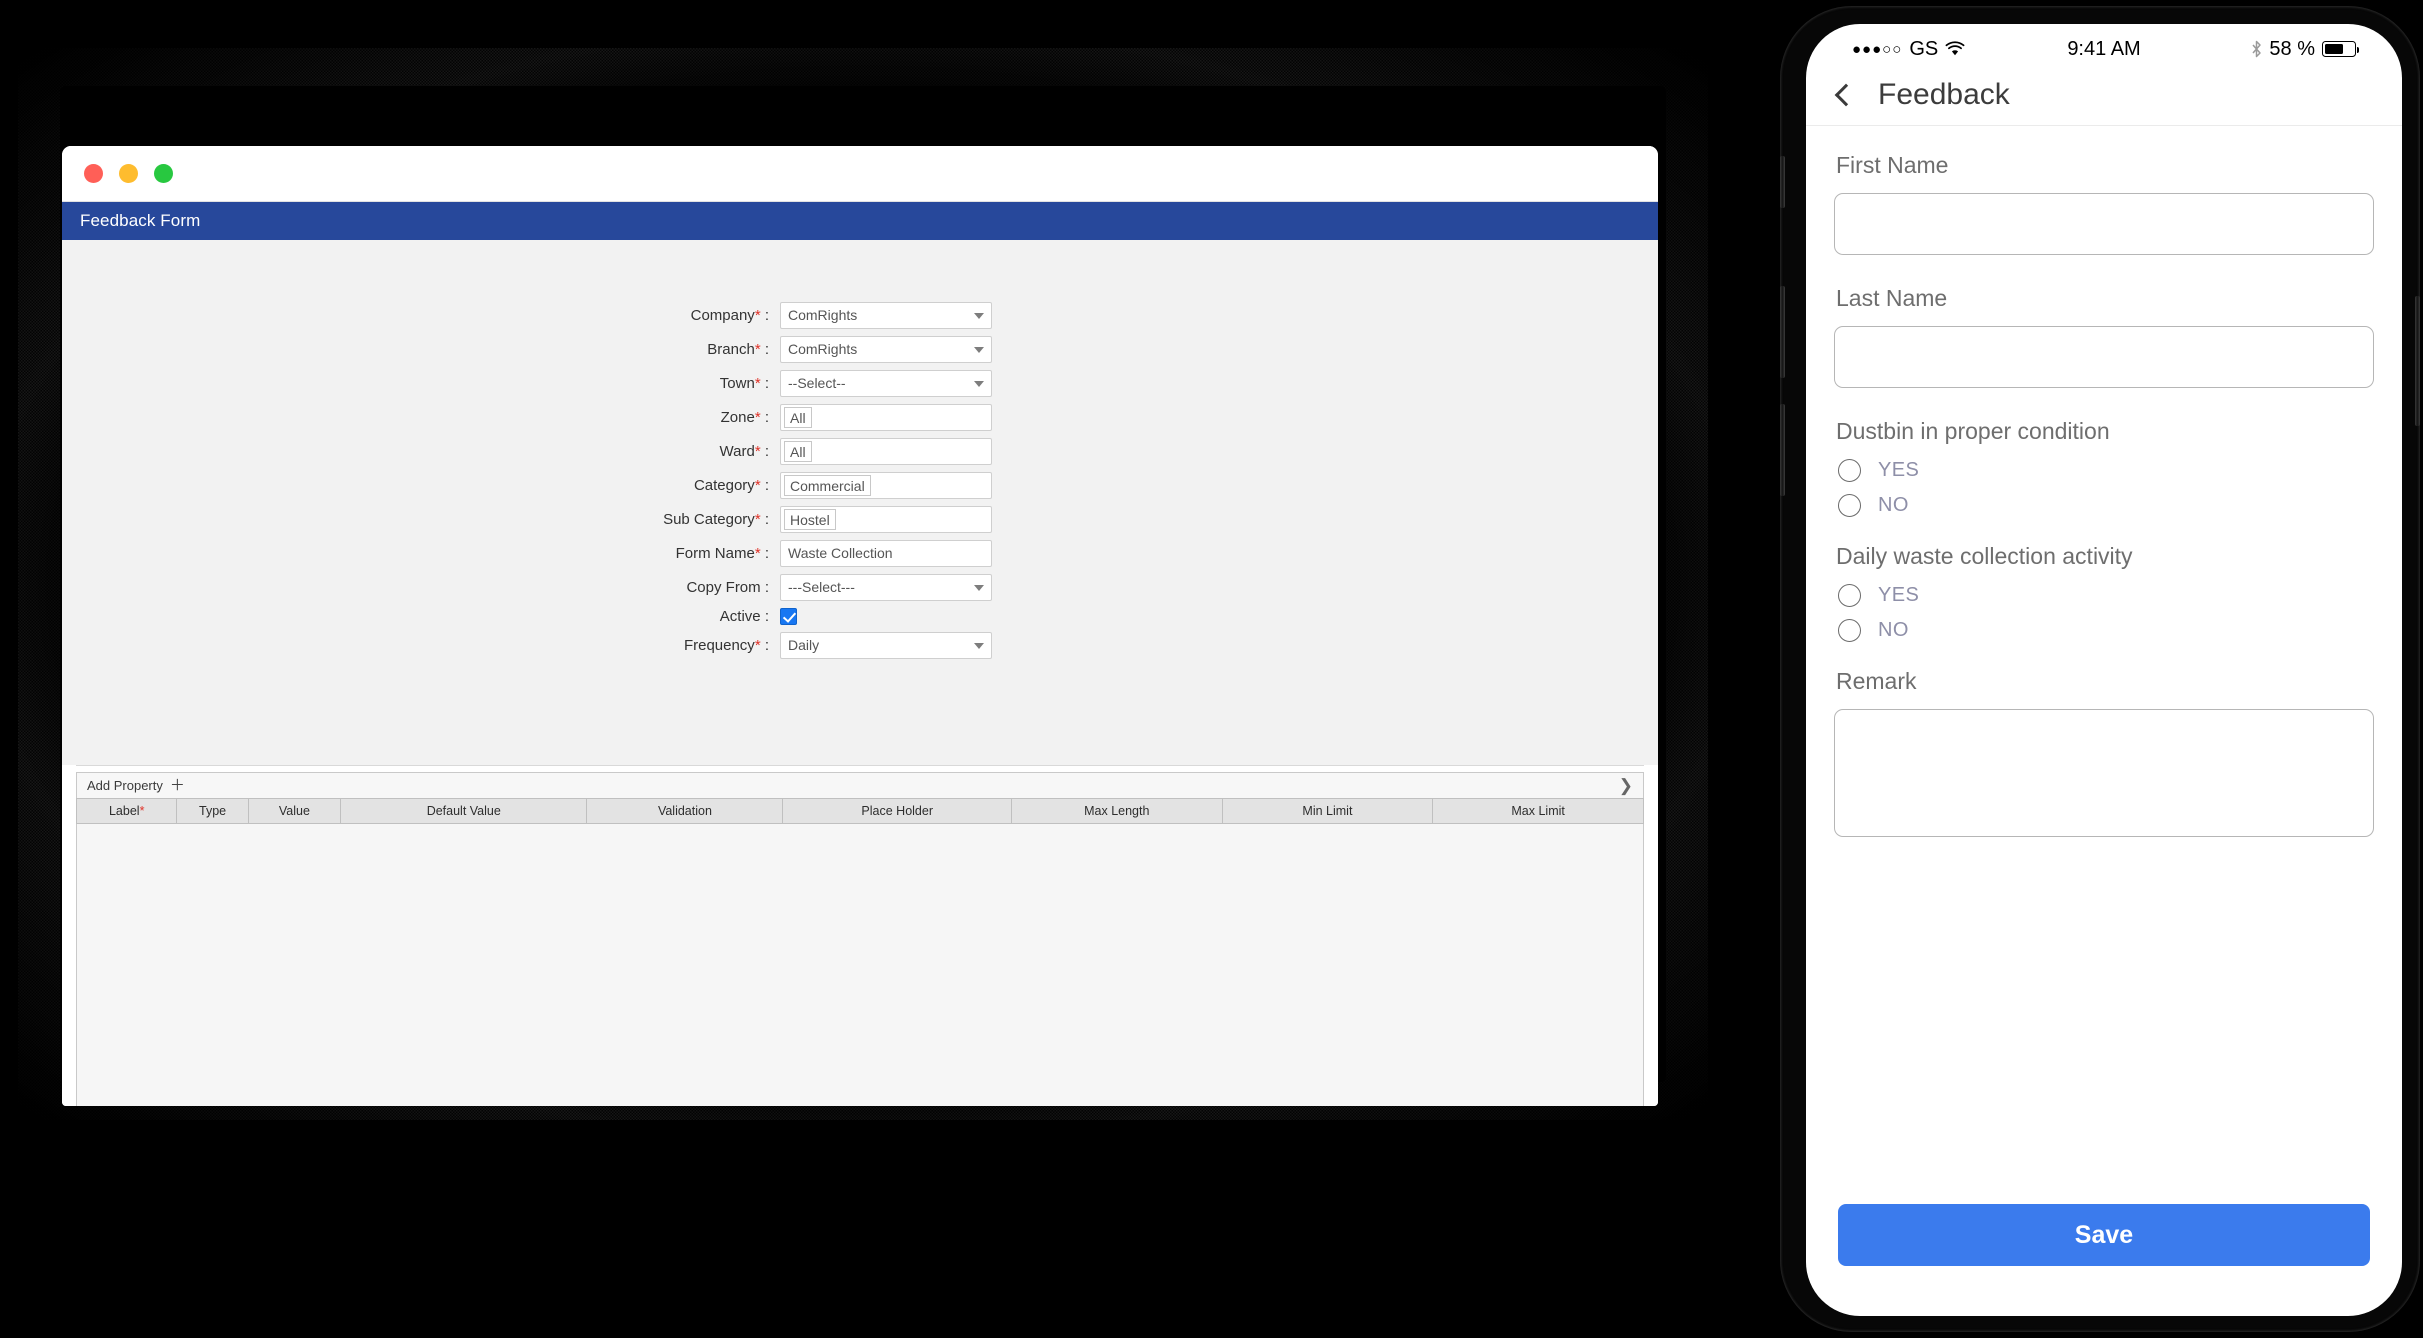  I want to click on radio-dustbin-no: NO, so click(2106, 505).